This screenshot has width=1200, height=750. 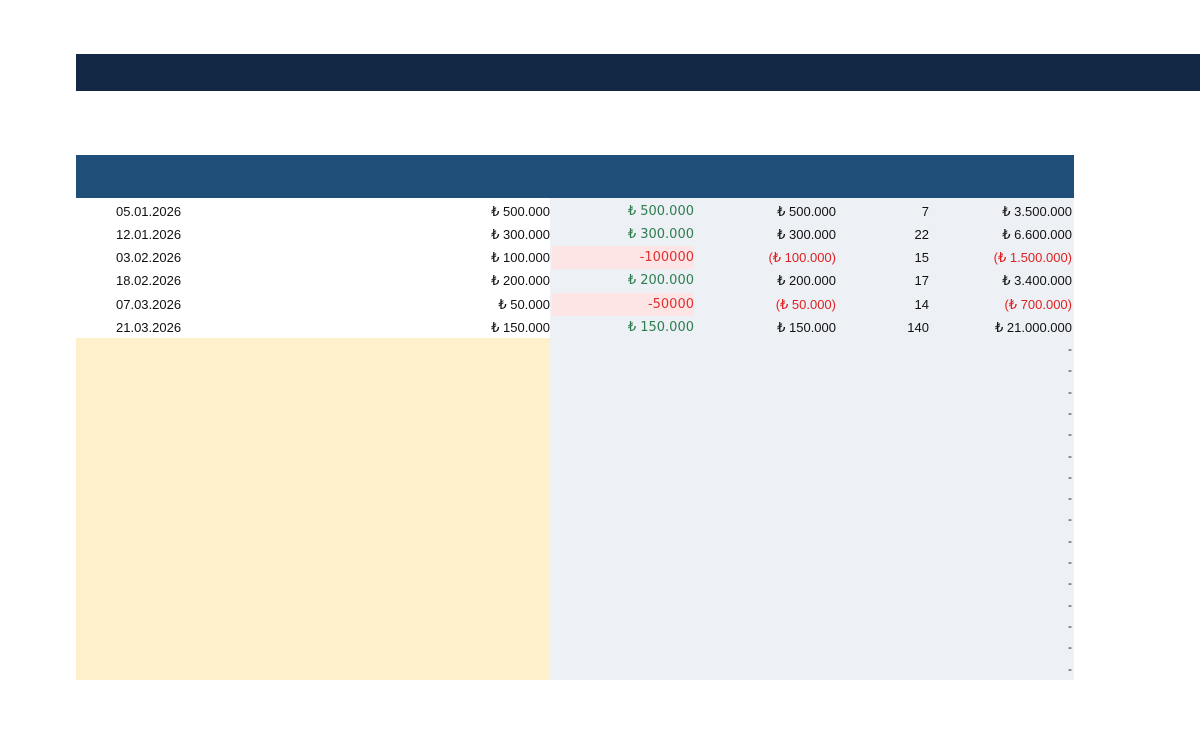 I want to click on value-cell: ₺ 200.000, so click(x=765, y=280).